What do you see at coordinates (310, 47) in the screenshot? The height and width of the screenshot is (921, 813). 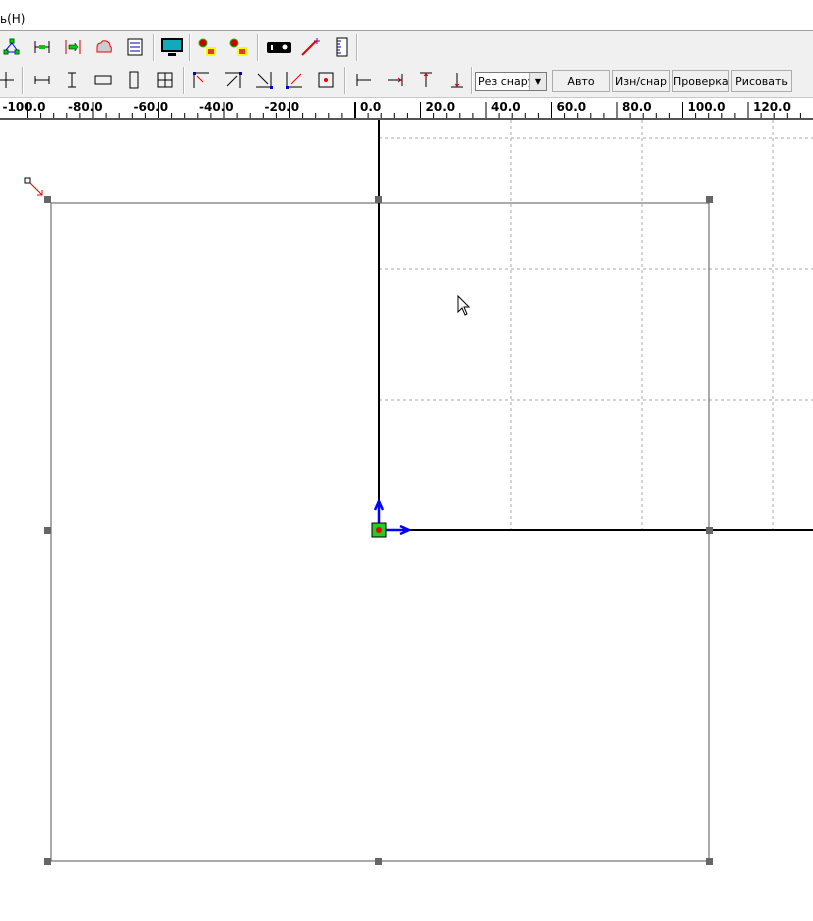 I see `draw-line-icon` at bounding box center [310, 47].